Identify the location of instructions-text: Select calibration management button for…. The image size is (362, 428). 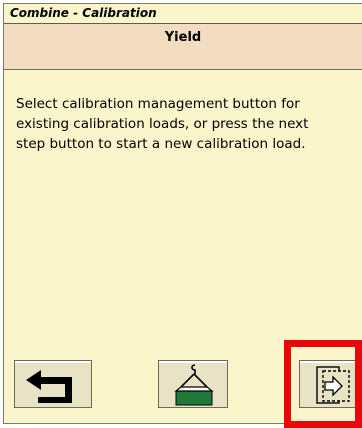
(162, 124).